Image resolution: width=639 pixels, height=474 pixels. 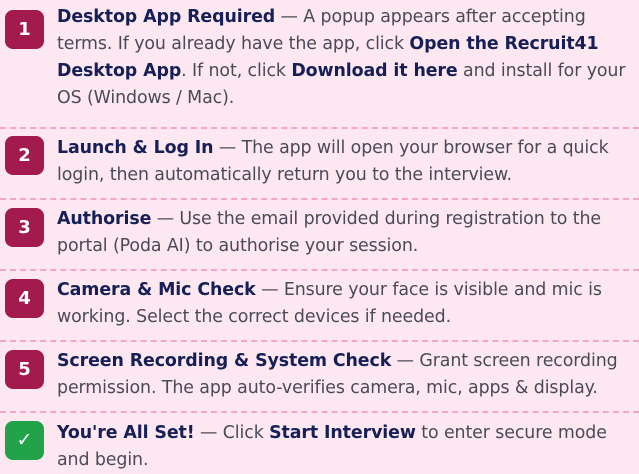 I want to click on step-title: Camera & Mic Check, so click(x=156, y=290).